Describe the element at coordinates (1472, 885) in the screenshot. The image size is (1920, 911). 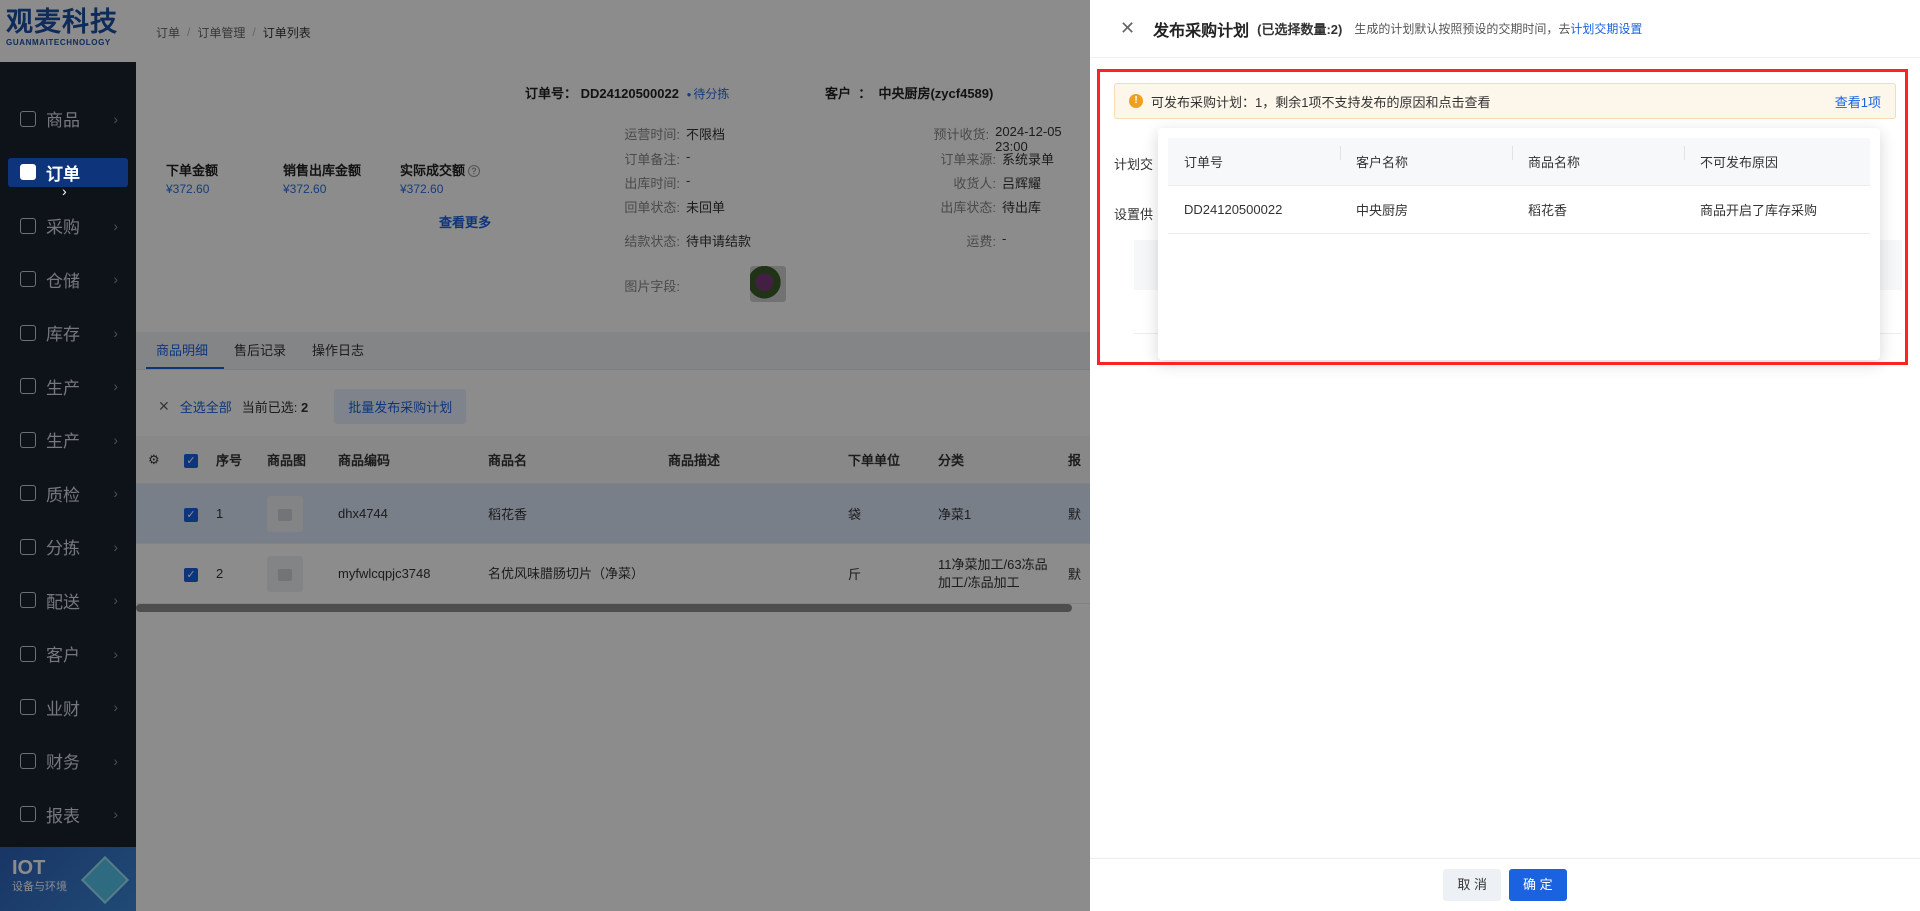
I see `cancel-button: 取 消` at that location.